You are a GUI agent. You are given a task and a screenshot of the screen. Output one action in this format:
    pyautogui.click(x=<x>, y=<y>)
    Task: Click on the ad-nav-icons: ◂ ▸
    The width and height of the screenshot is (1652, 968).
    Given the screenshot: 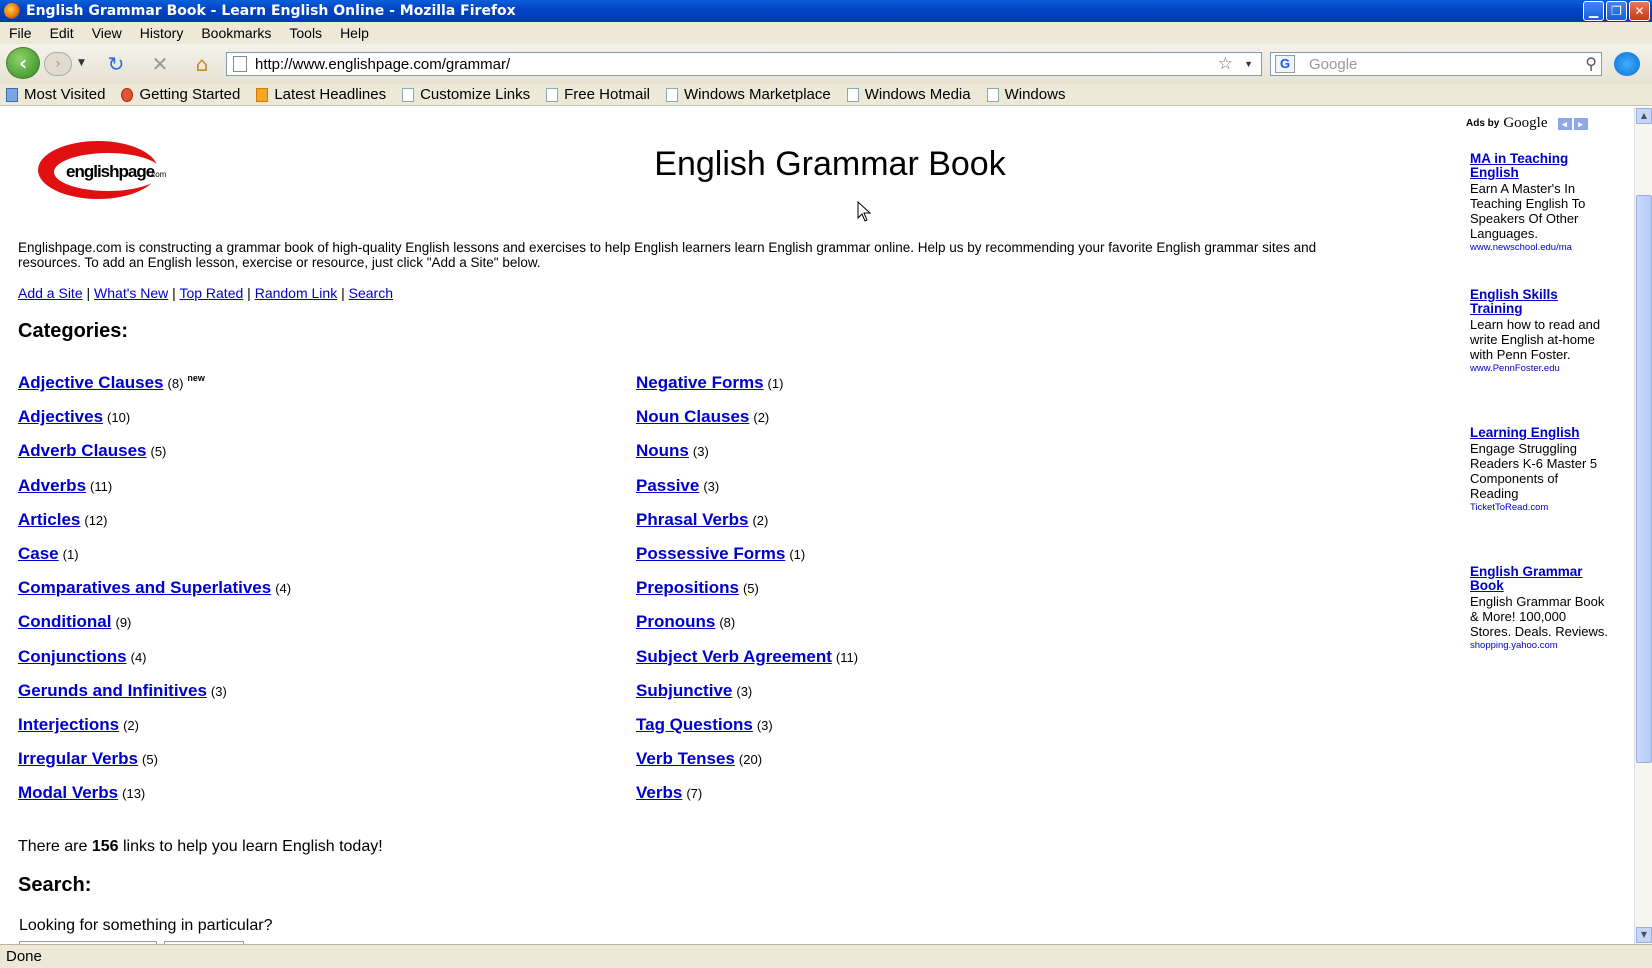 What is the action you would take?
    pyautogui.click(x=1572, y=123)
    